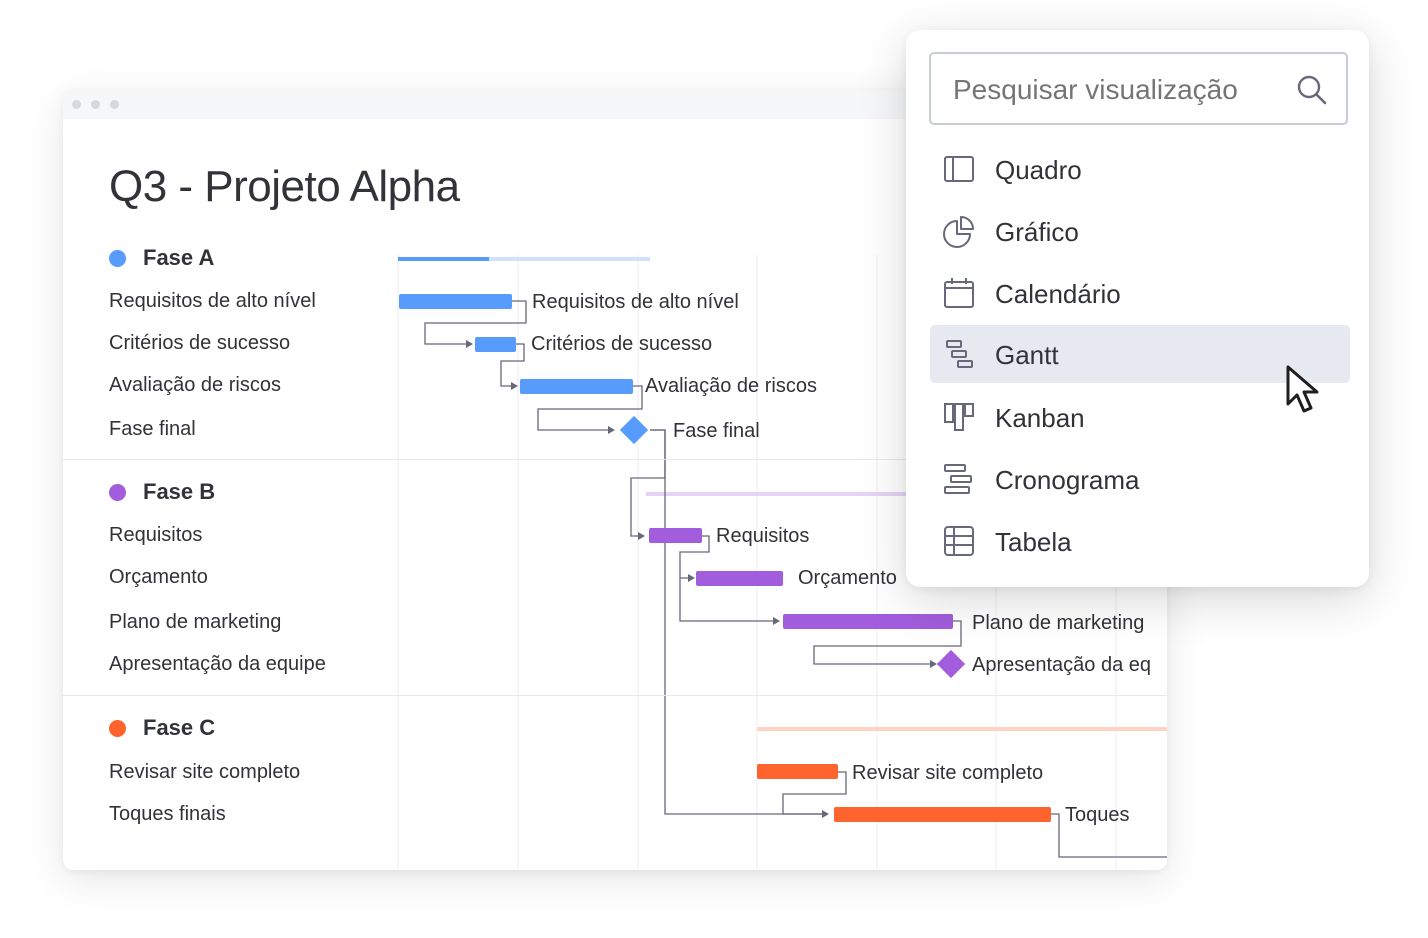 The height and width of the screenshot is (938, 1428). Describe the element at coordinates (1058, 294) in the screenshot. I see `view-option-label: Calendário` at that location.